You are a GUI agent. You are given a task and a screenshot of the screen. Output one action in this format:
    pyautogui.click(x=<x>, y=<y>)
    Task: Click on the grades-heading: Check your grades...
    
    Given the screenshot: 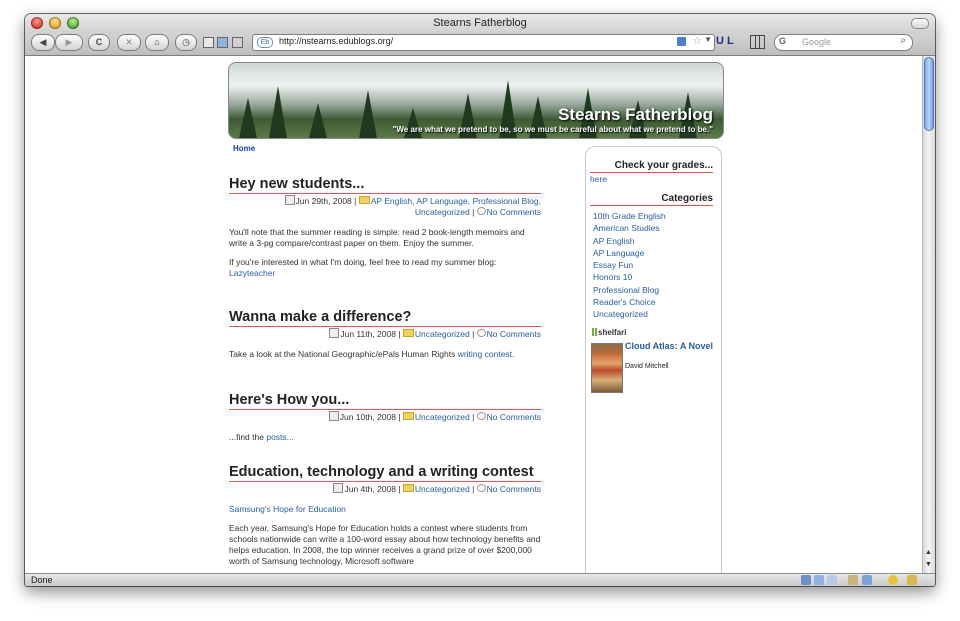 What is the action you would take?
    pyautogui.click(x=651, y=166)
    